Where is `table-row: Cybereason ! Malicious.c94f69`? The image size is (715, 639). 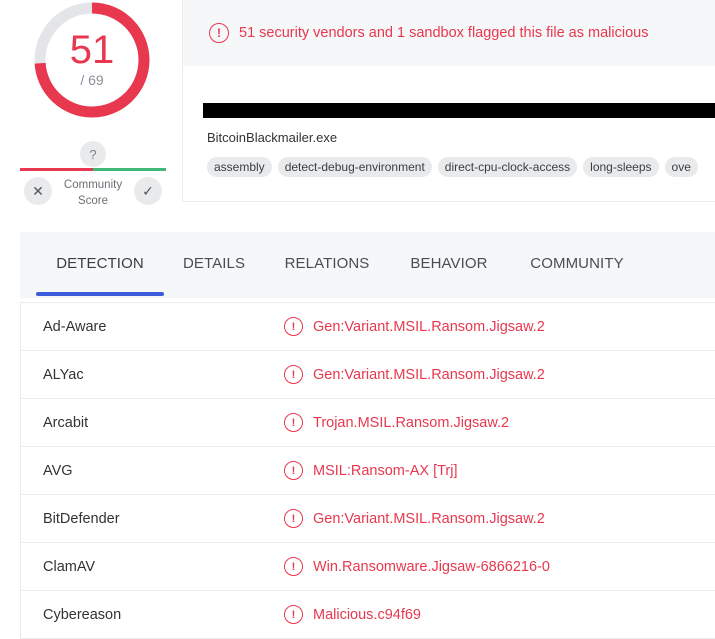 table-row: Cybereason ! Malicious.c94f69 is located at coordinates (368, 615).